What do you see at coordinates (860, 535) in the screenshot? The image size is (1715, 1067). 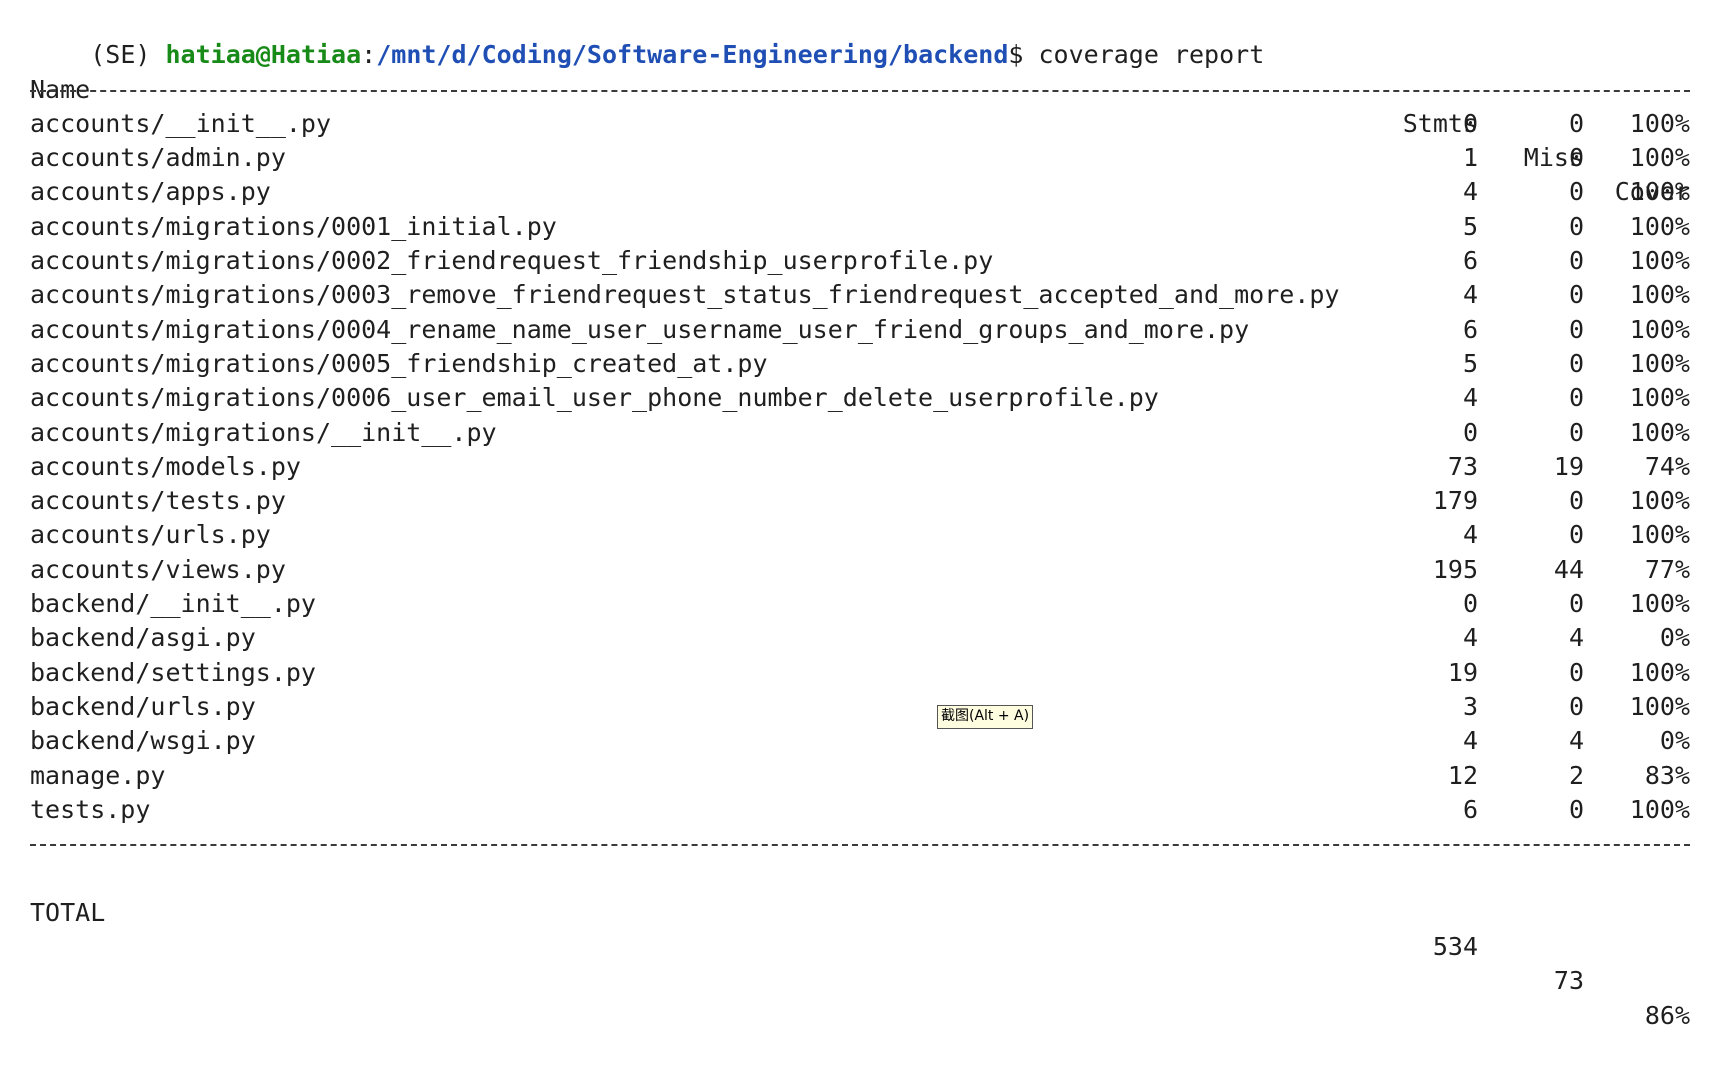 I see `report-row: accounts/urls.py 4 0 100%` at bounding box center [860, 535].